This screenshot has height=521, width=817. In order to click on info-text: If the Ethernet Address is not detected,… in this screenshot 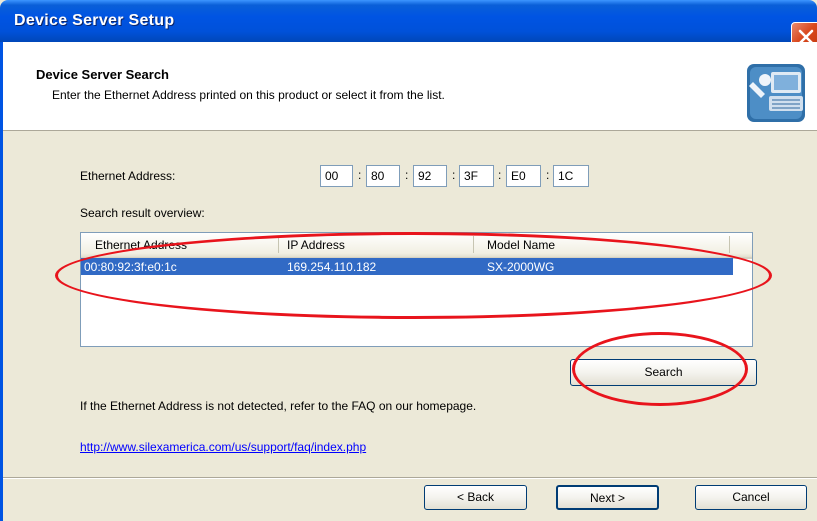, I will do `click(278, 406)`.